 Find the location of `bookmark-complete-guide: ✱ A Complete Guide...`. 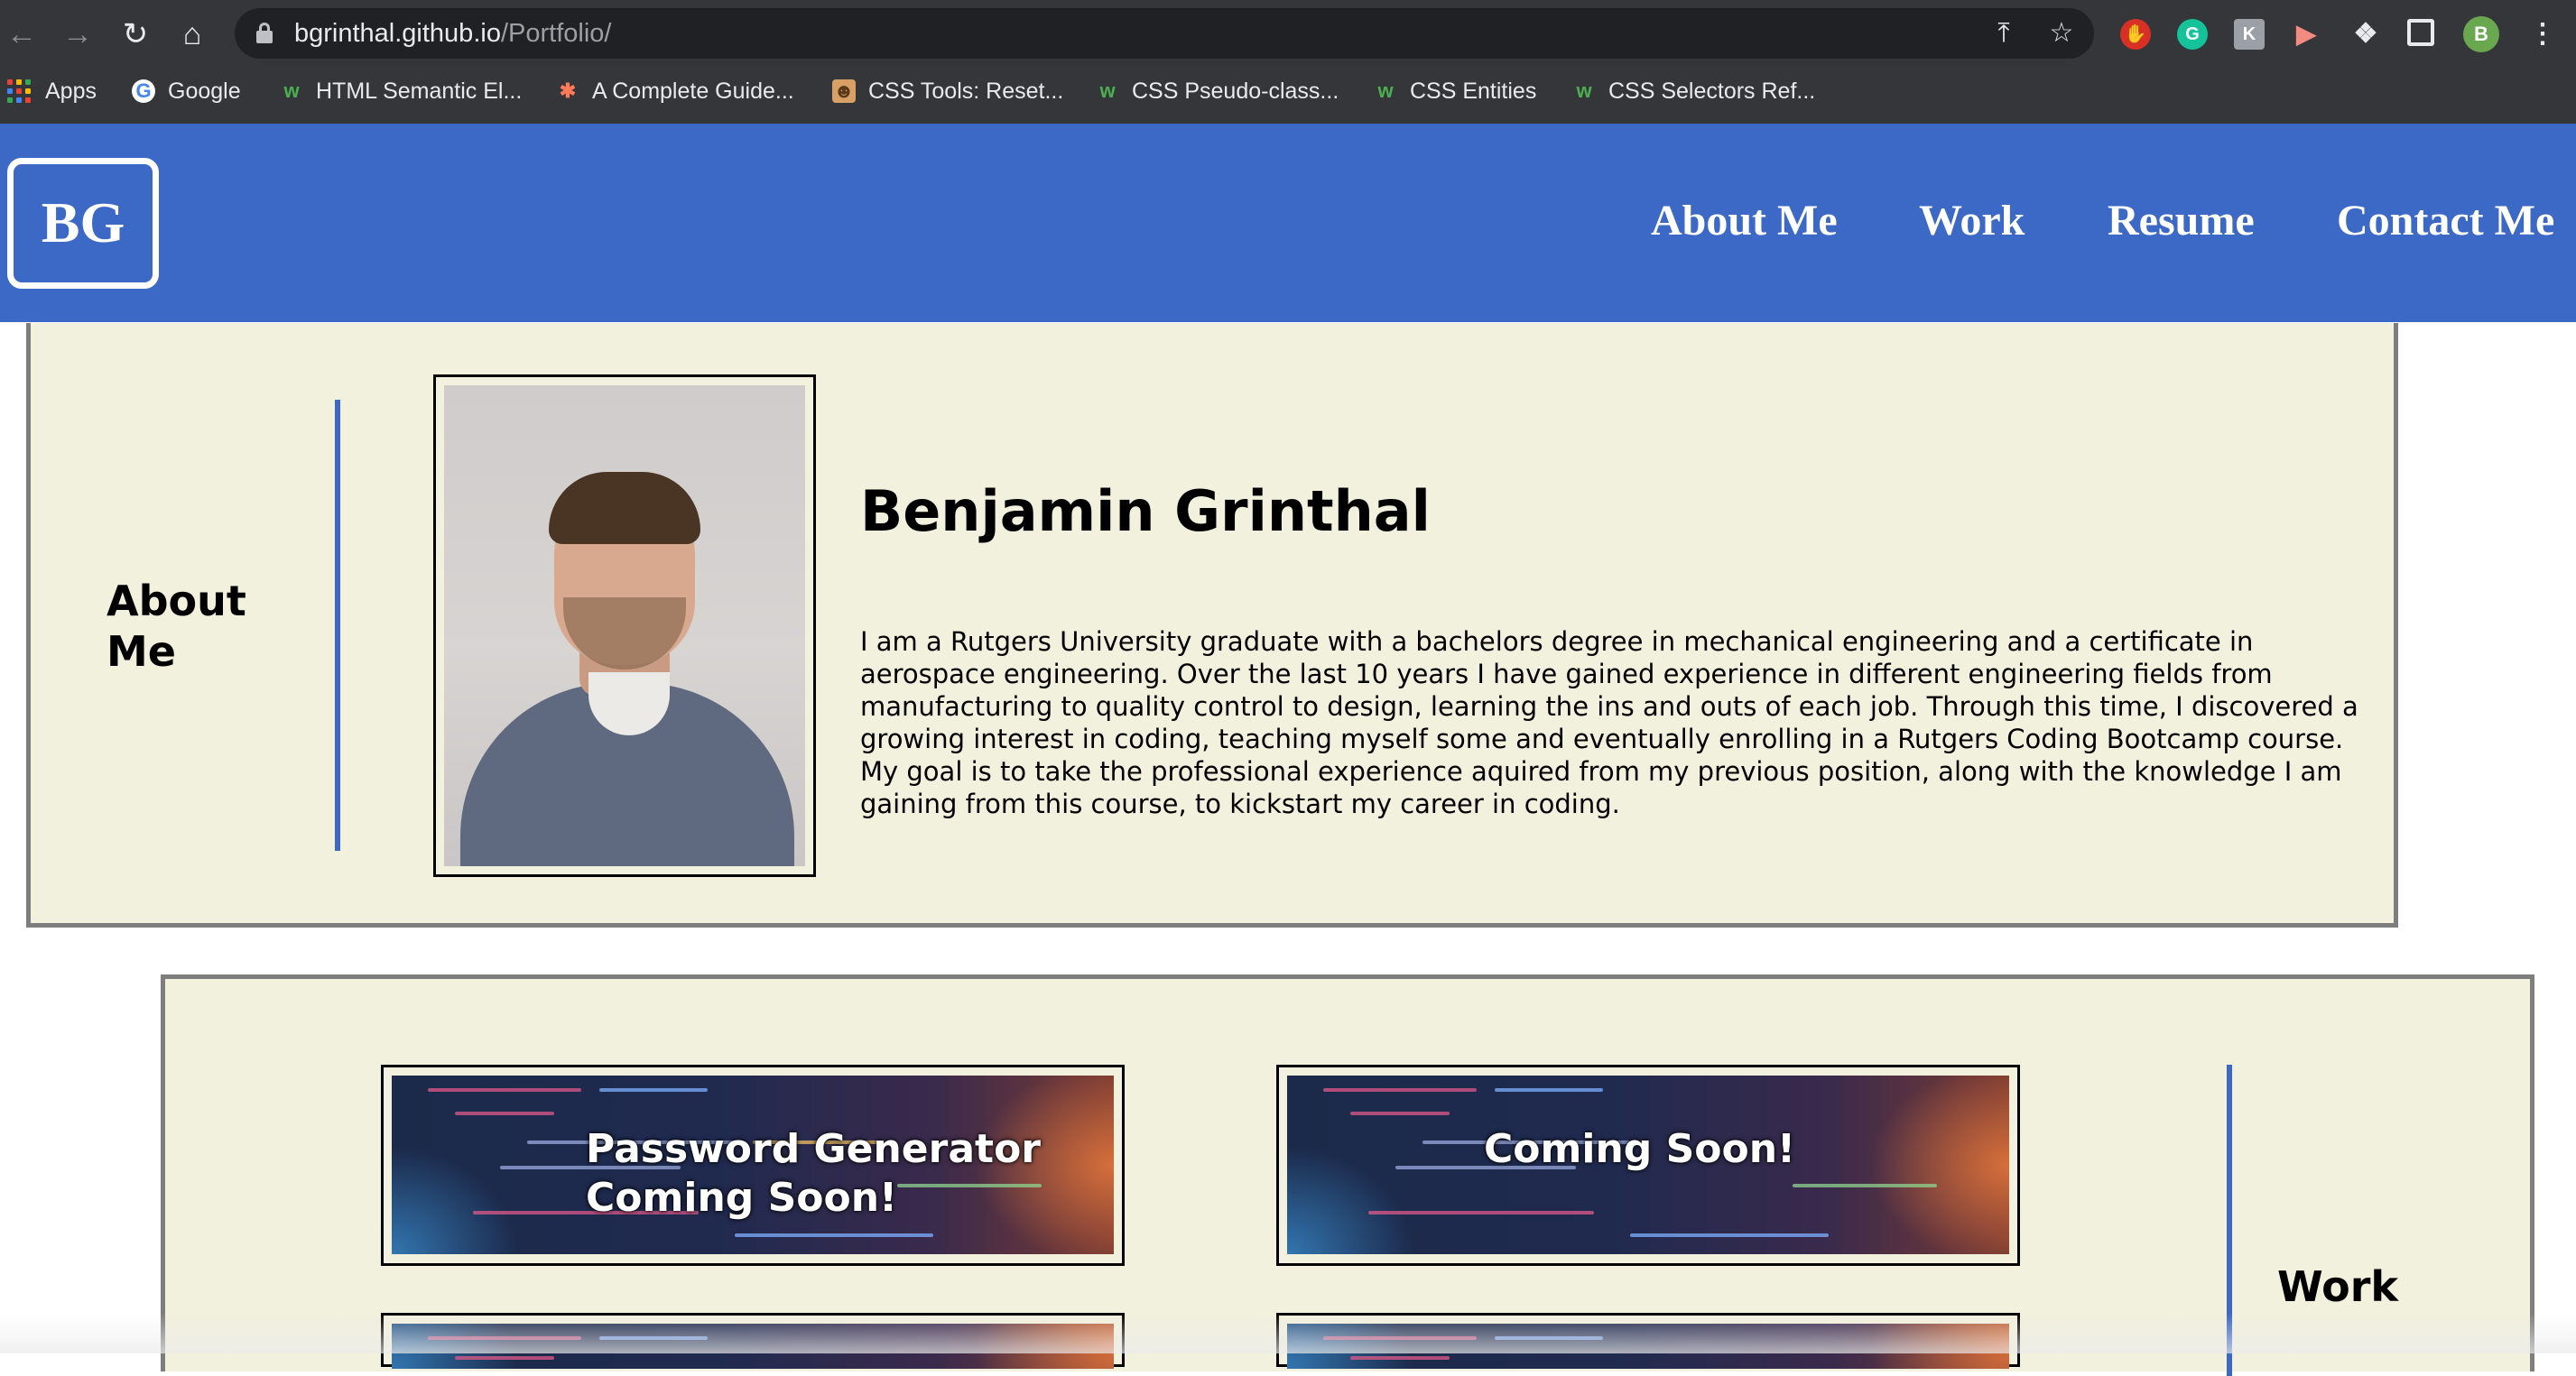

bookmark-complete-guide: ✱ A Complete Guide... is located at coordinates (675, 91).